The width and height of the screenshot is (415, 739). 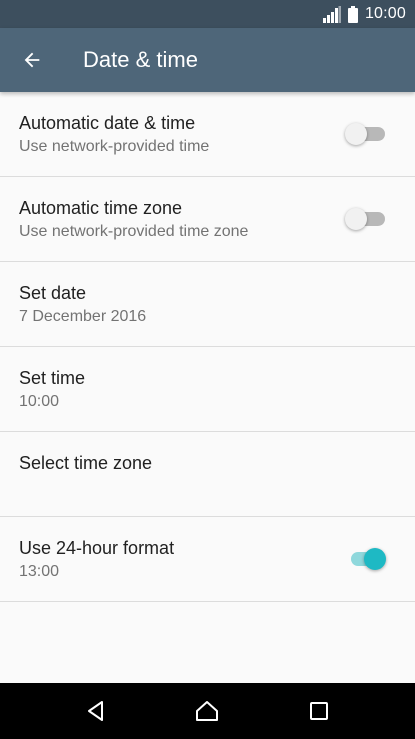 What do you see at coordinates (207, 559) in the screenshot?
I see `setting-use-24-hour-format: Use 24-hour format 13:00` at bounding box center [207, 559].